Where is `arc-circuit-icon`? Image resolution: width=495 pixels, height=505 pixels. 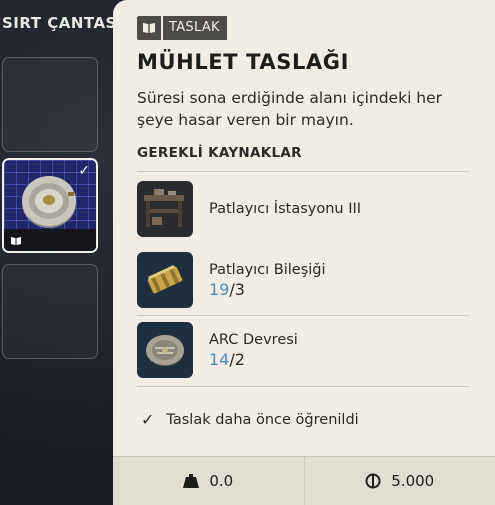 arc-circuit-icon is located at coordinates (165, 350).